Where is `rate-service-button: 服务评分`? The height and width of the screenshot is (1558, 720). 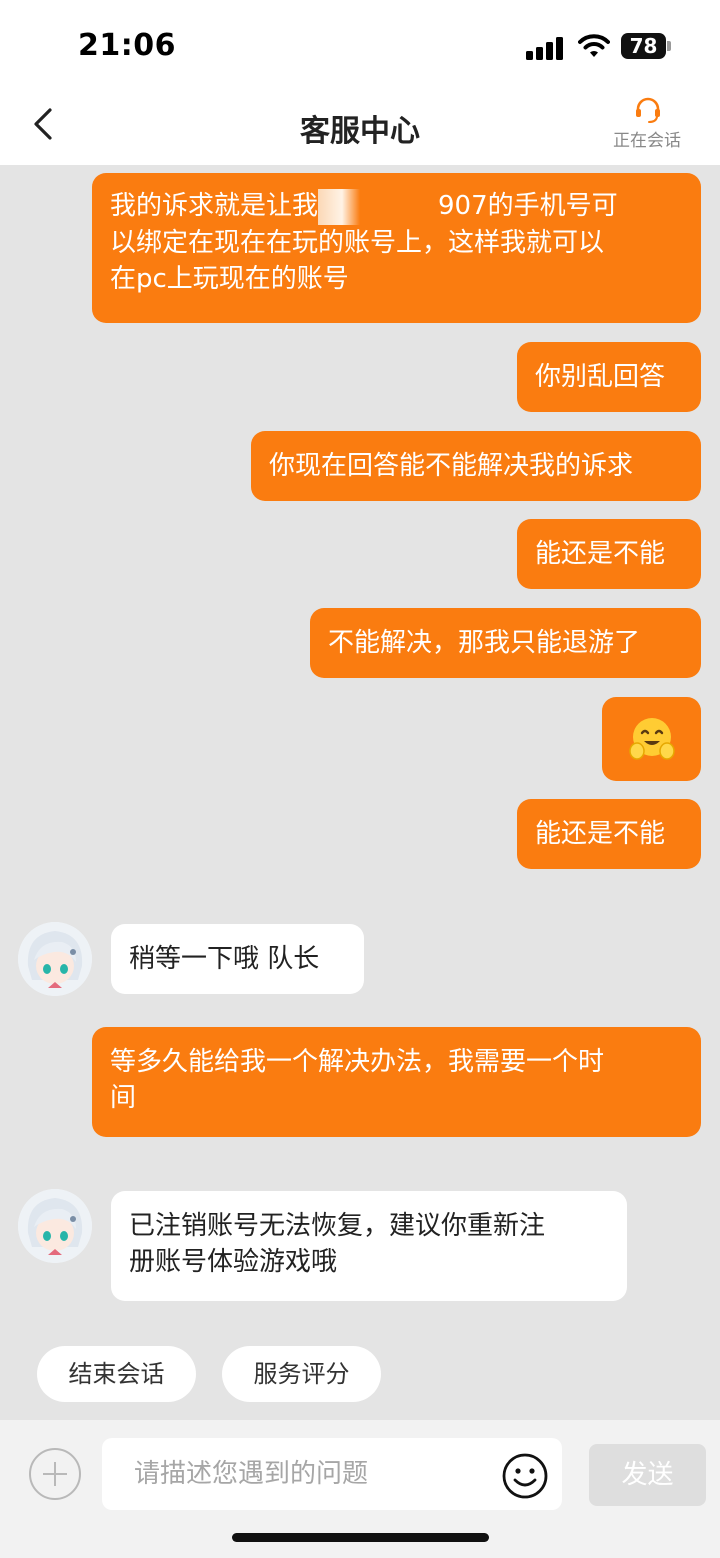 rate-service-button: 服务评分 is located at coordinates (301, 1374).